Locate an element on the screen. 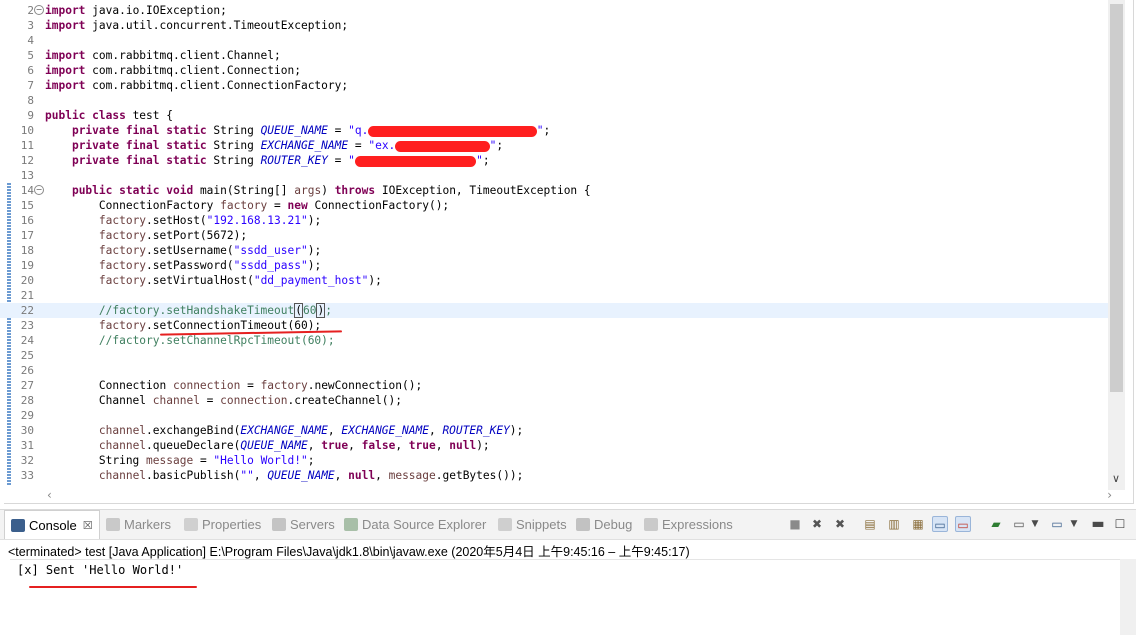 This screenshot has height=635, width=1136. code-line: 19 factory.setPassword("ssdd_pass"); is located at coordinates (554, 265).